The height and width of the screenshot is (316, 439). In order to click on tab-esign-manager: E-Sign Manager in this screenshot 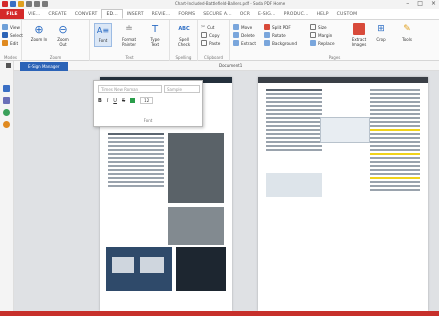, I will do `click(44, 66)`.